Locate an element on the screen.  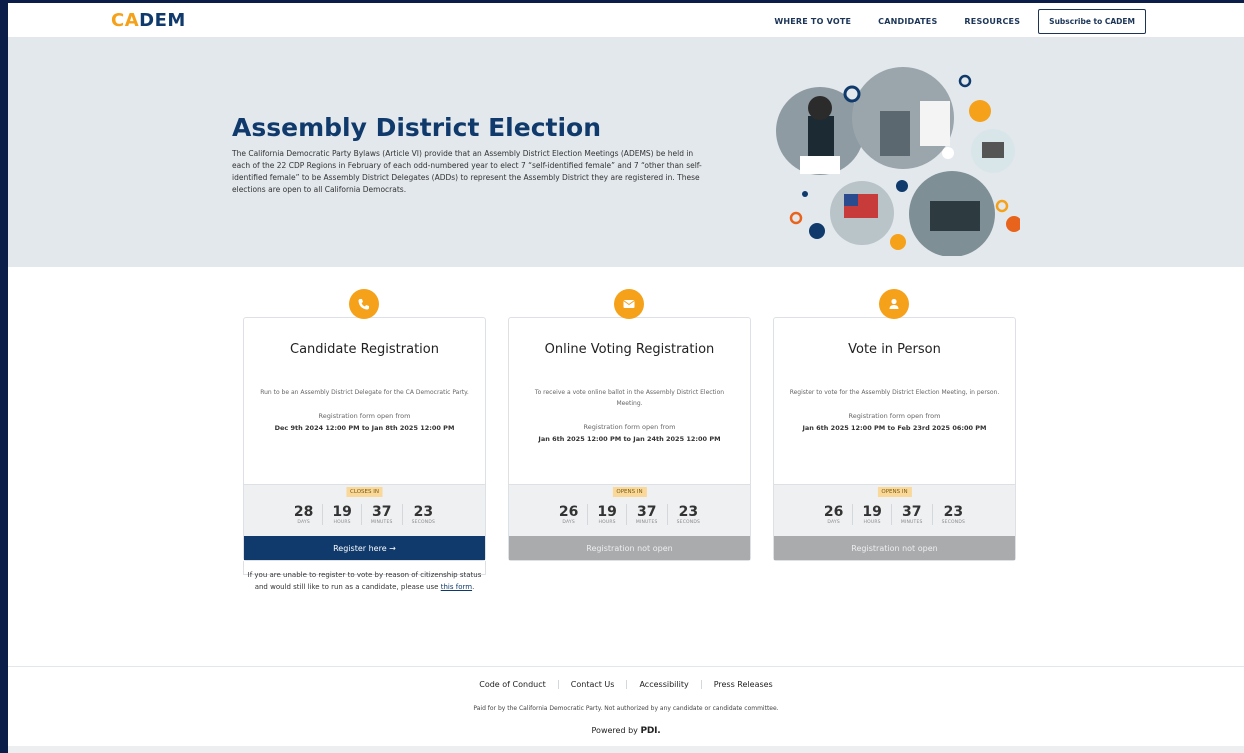
election-illustration is located at coordinates (898, 161).